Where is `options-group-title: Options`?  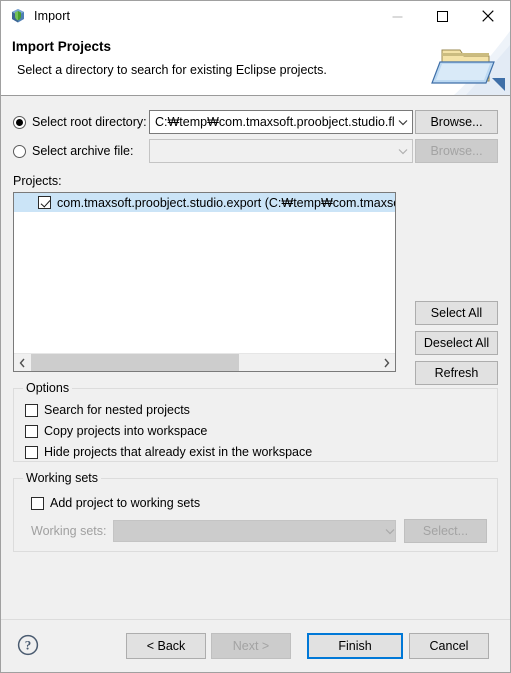
options-group-title: Options is located at coordinates (48, 388).